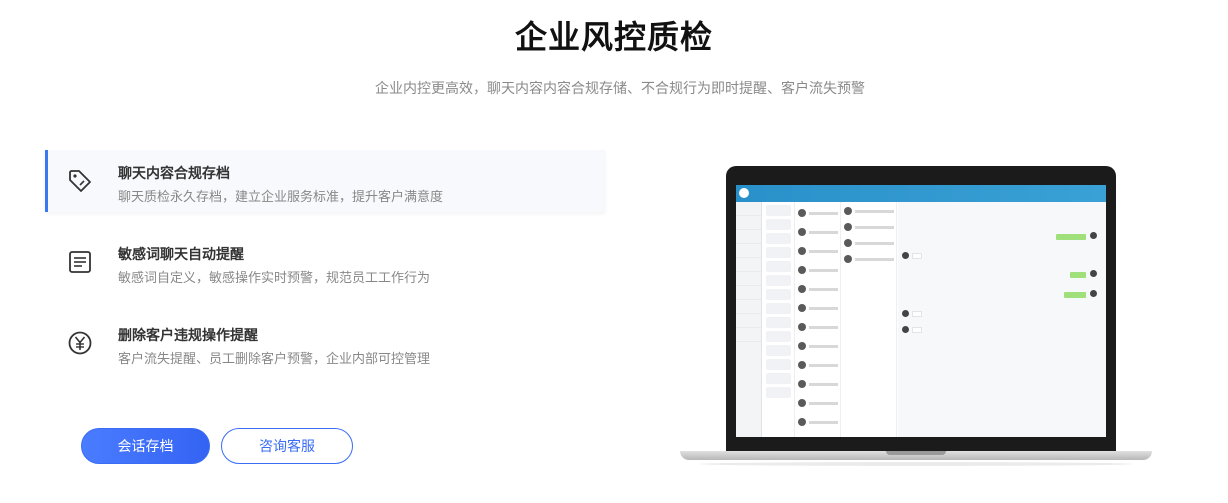 The height and width of the screenshot is (503, 1228). I want to click on feature-description: 聊天质检永久存档，建立企业服务标准，提升客户满意度, so click(281, 196).